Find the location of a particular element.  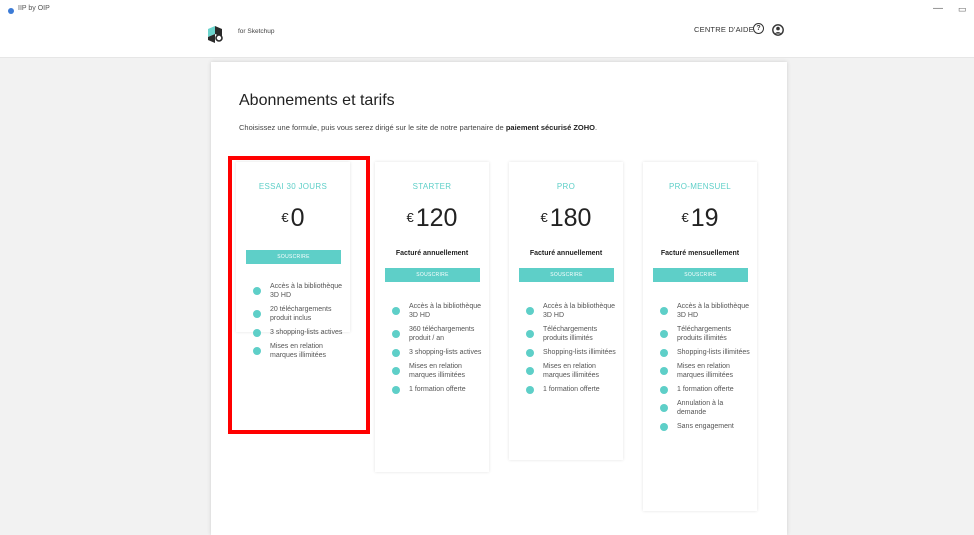

plan-name: PRO-MENSUEL is located at coordinates (700, 186).